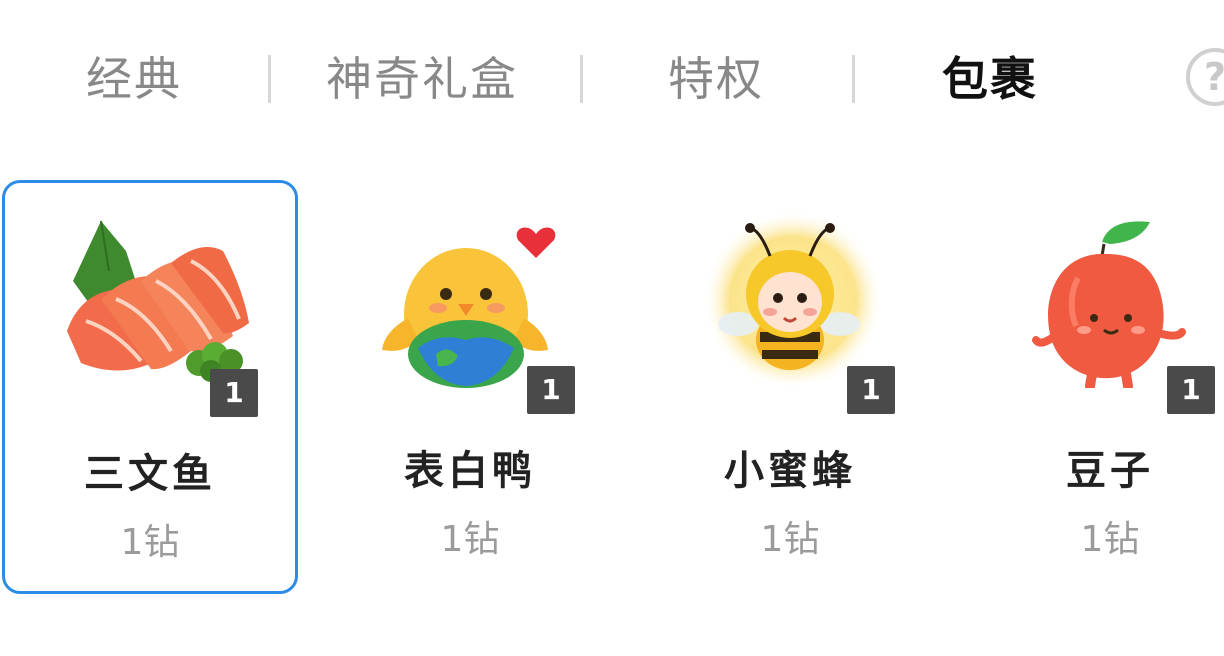 The width and height of the screenshot is (1224, 656). I want to click on bean-icon, so click(1109, 304).